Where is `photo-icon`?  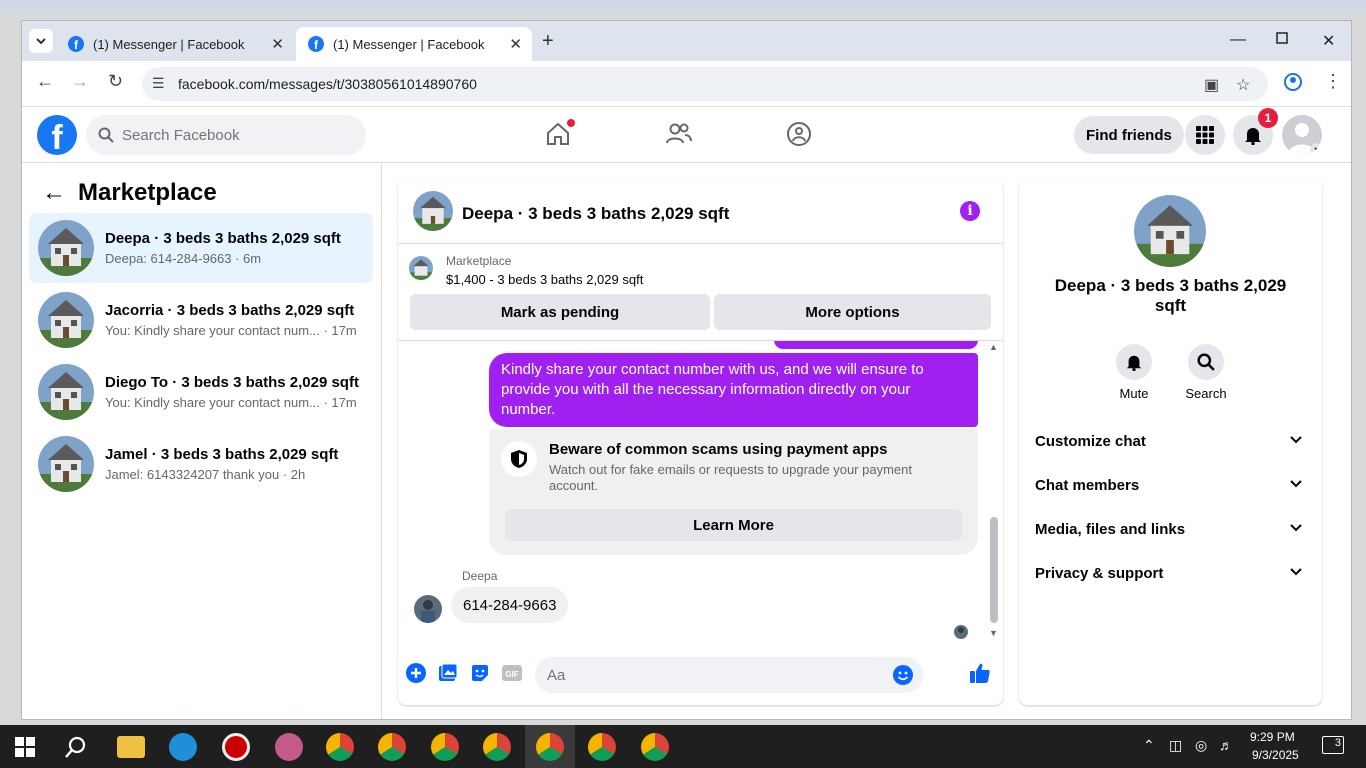 photo-icon is located at coordinates (449, 674).